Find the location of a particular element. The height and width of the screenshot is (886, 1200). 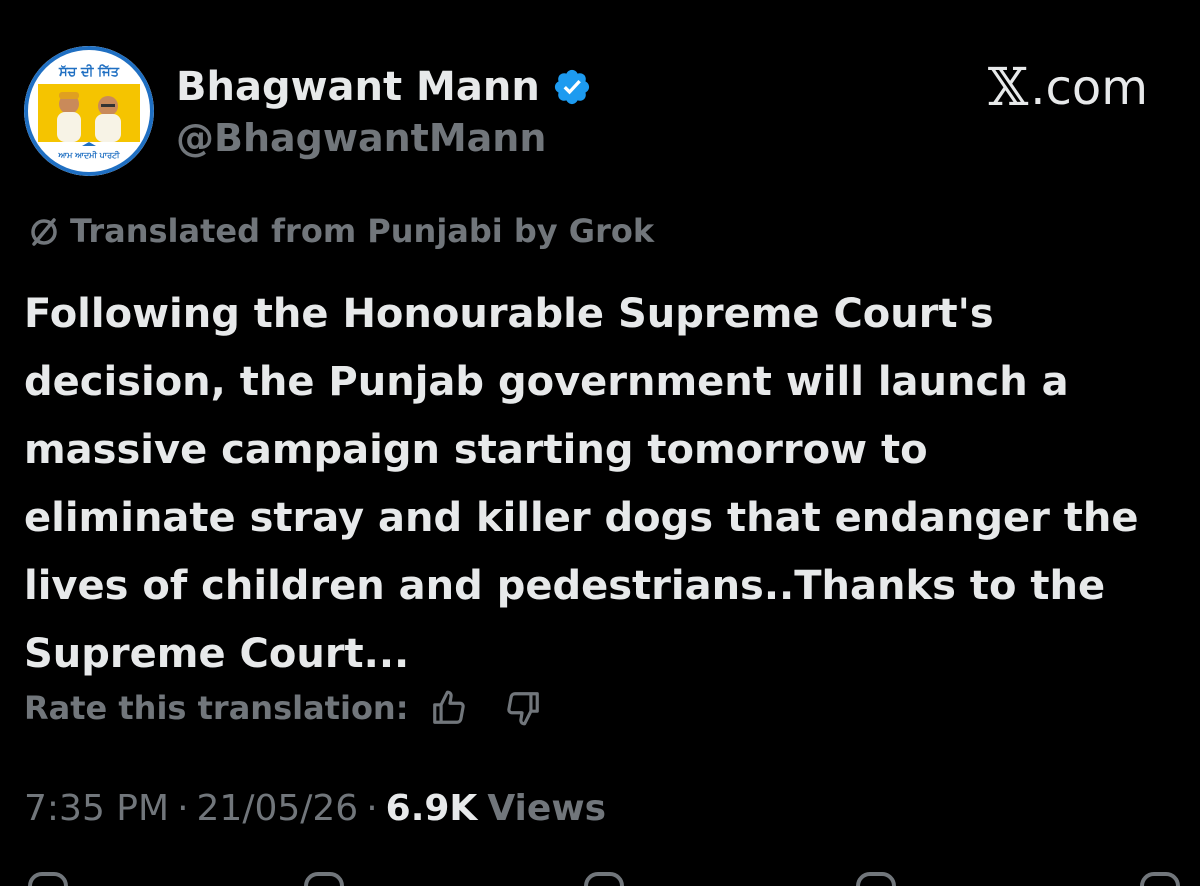

x-logo-icon: 𝕏 is located at coordinates (1008, 88).